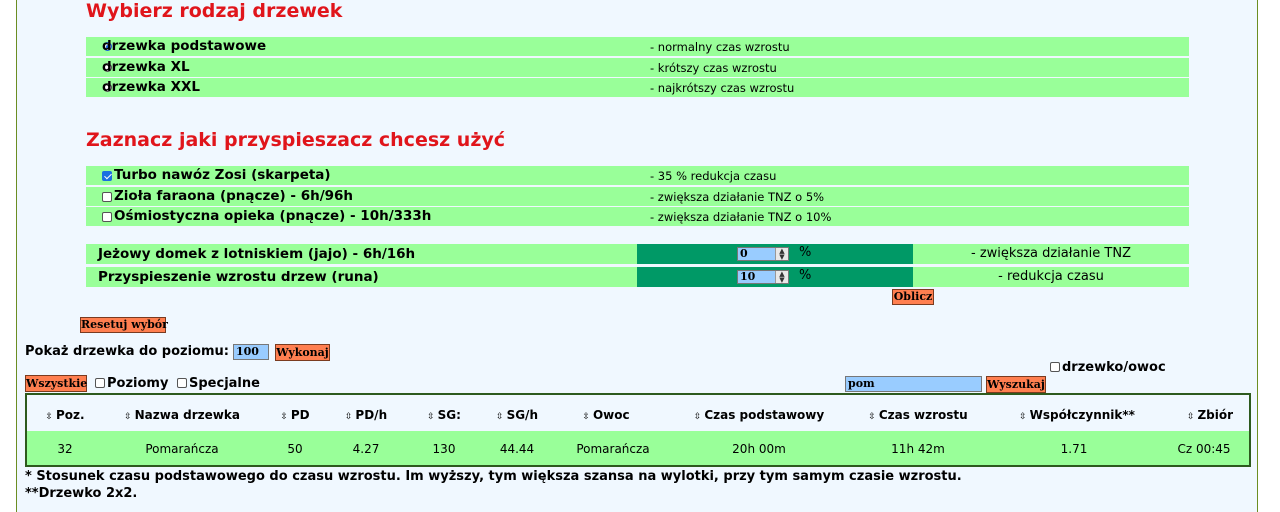 This screenshot has height=512, width=1280. I want to click on col-header-position: ⇳ Poz., so click(64, 415).